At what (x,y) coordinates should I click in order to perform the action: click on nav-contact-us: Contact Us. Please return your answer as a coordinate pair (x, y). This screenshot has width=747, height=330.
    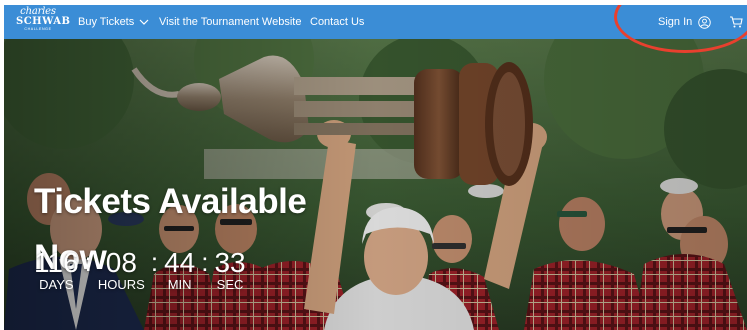
    Looking at the image, I should click on (337, 22).